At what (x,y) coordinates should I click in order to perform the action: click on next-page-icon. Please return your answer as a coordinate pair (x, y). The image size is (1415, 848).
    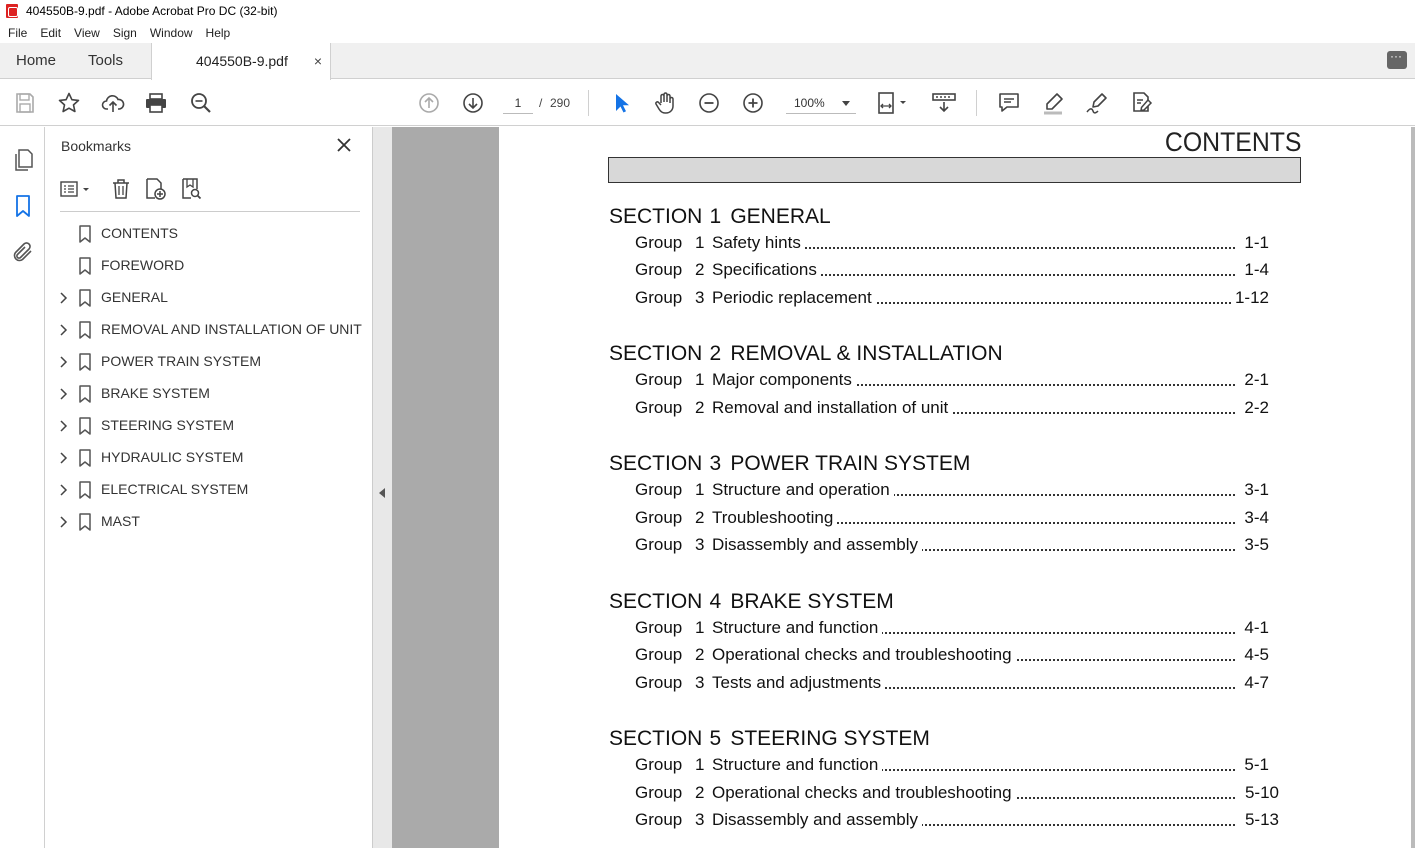
    Looking at the image, I should click on (473, 103).